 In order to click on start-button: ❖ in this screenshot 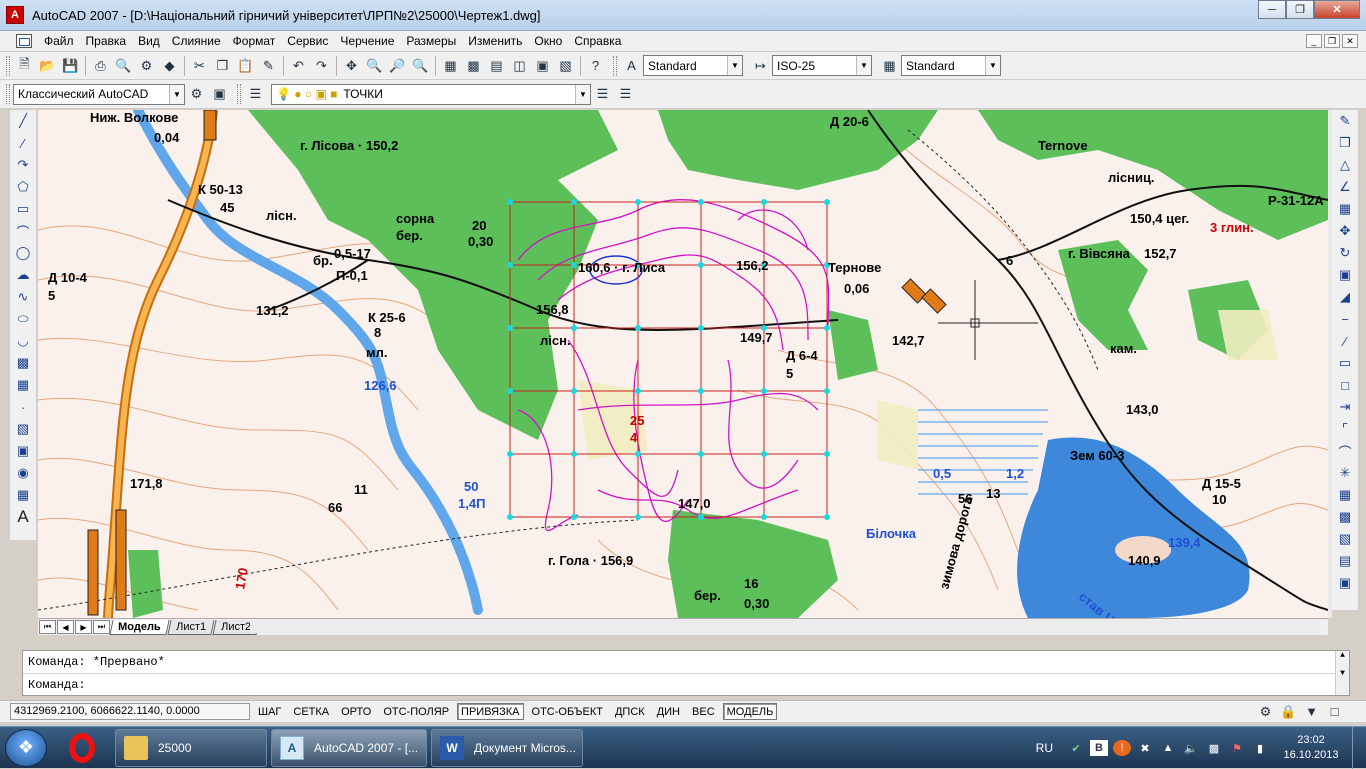, I will do `click(26, 747)`.